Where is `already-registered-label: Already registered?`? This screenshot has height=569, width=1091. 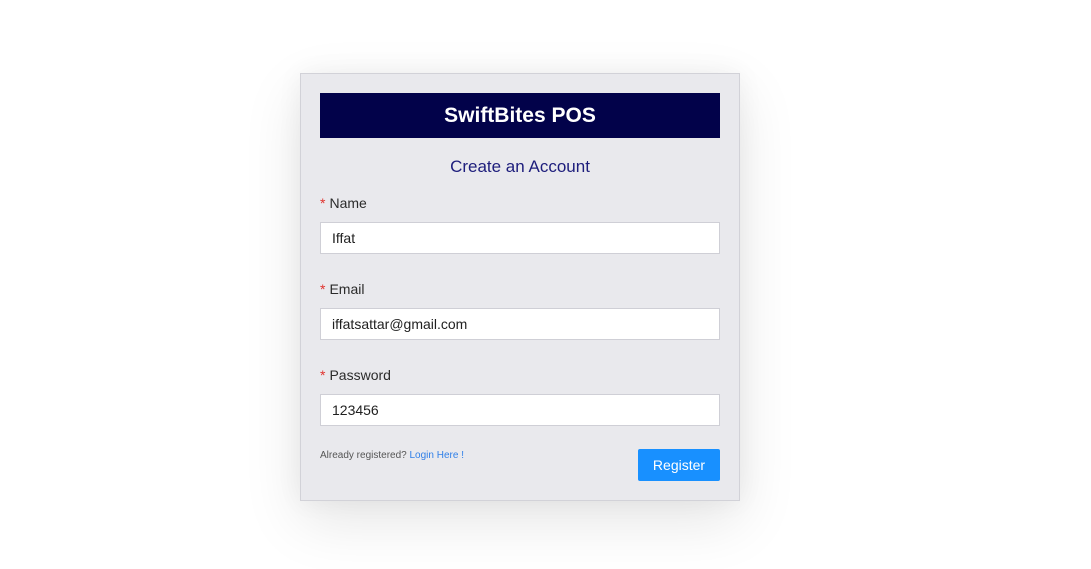 already-registered-label: Already registered? is located at coordinates (363, 455).